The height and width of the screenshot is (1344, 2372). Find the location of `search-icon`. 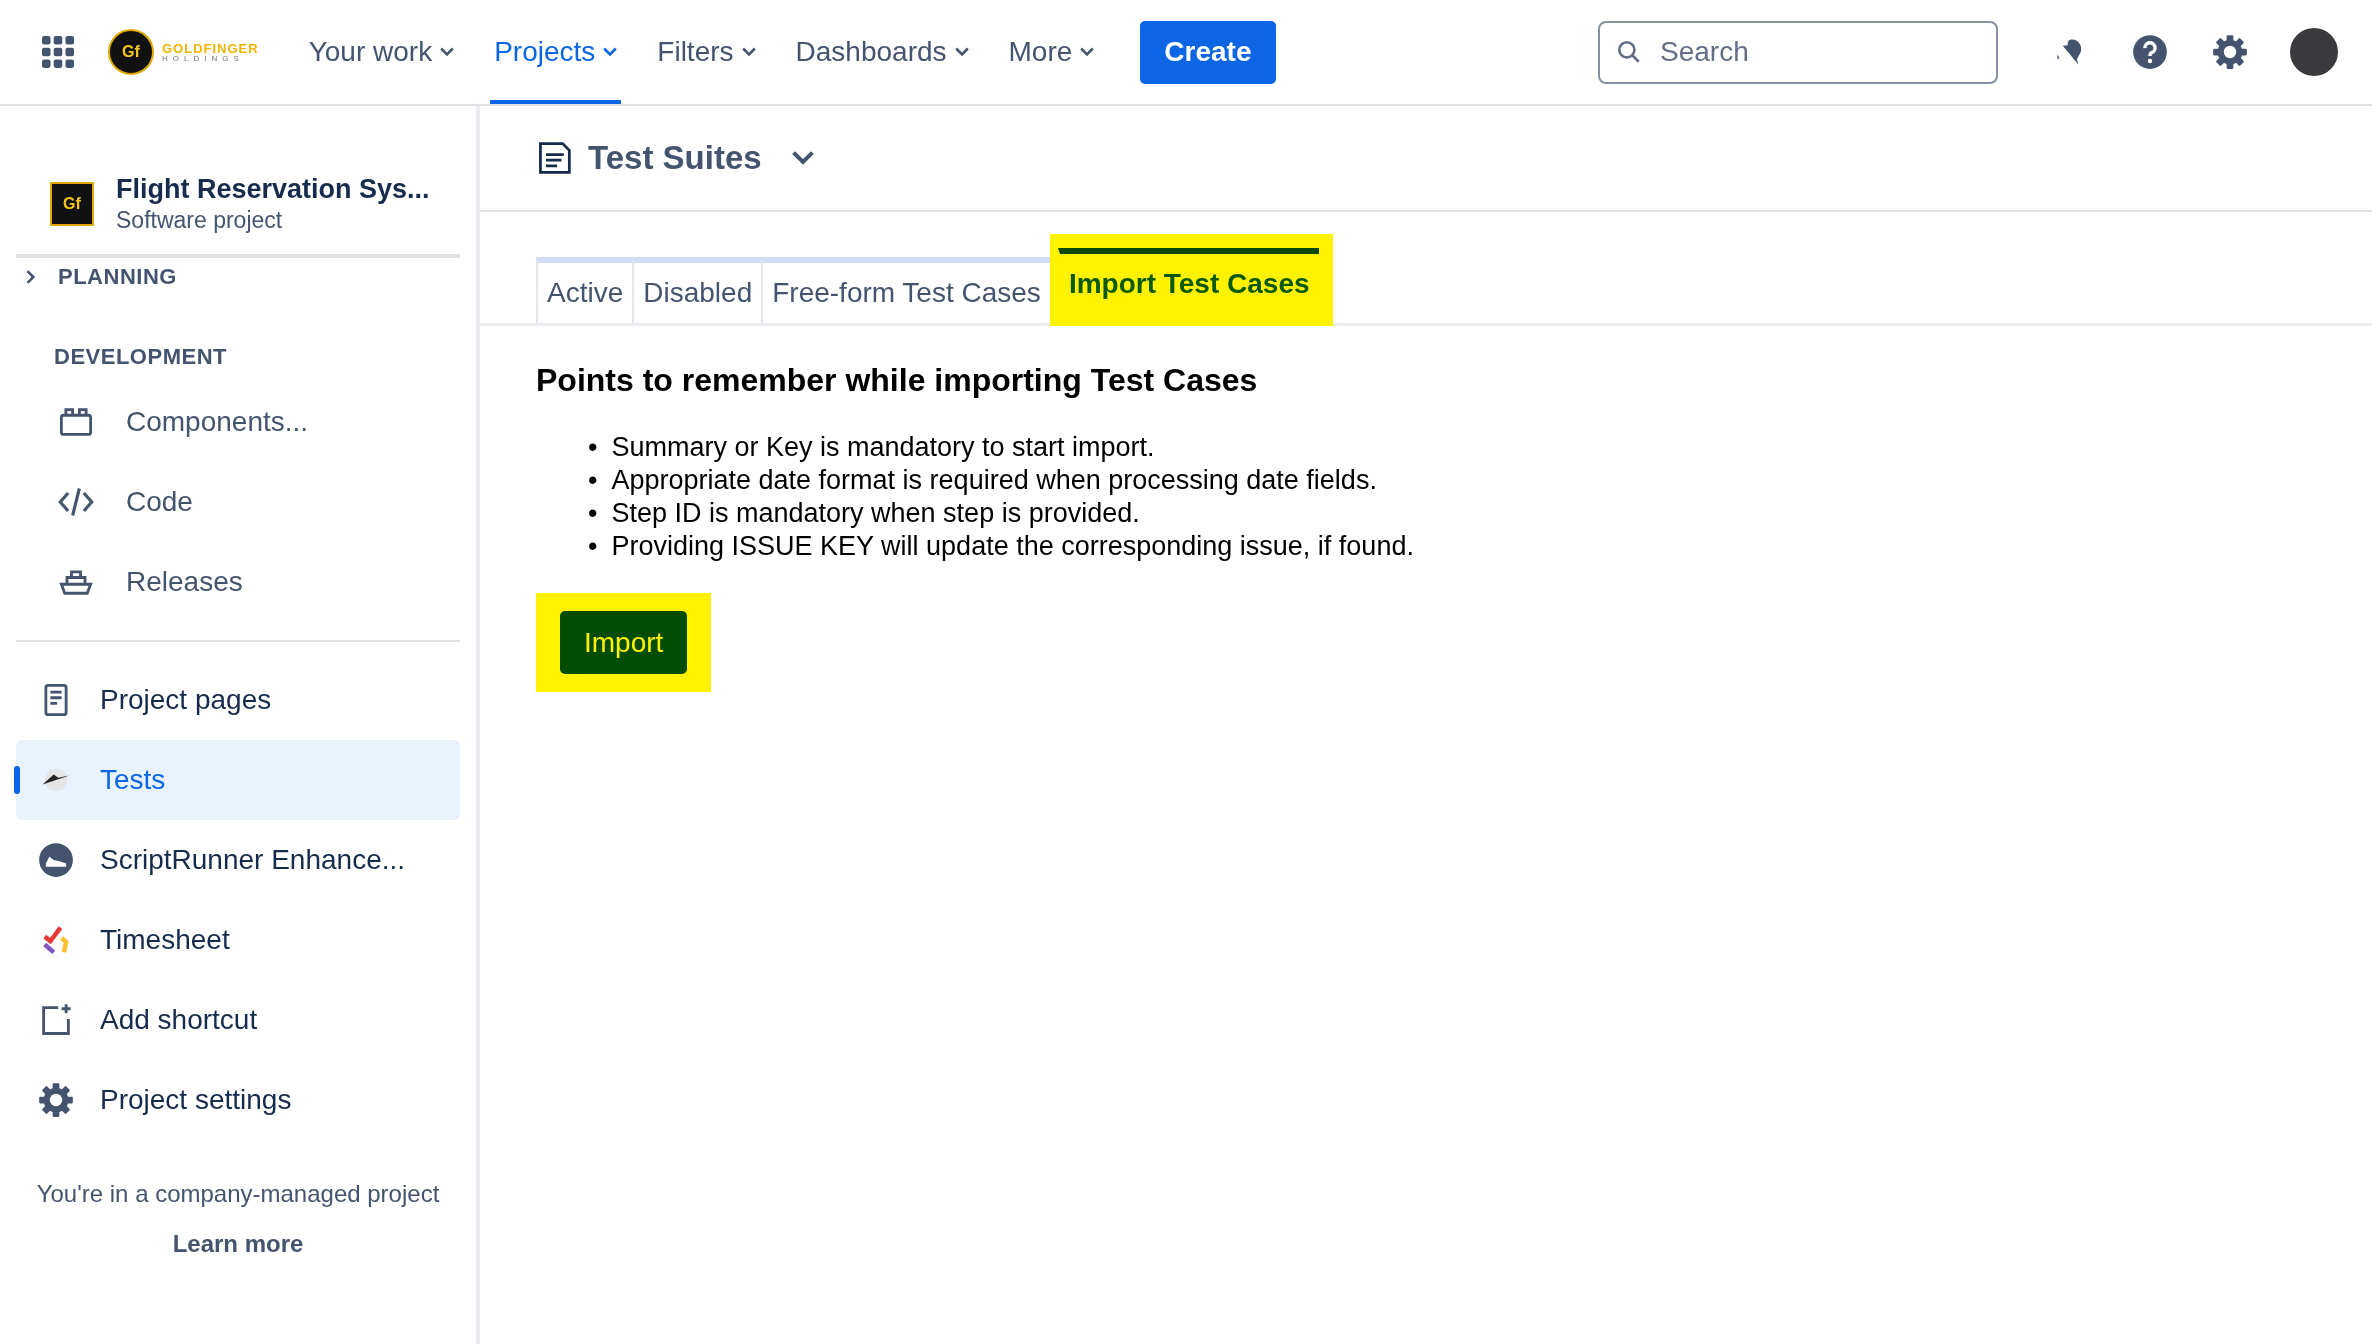

search-icon is located at coordinates (1629, 51).